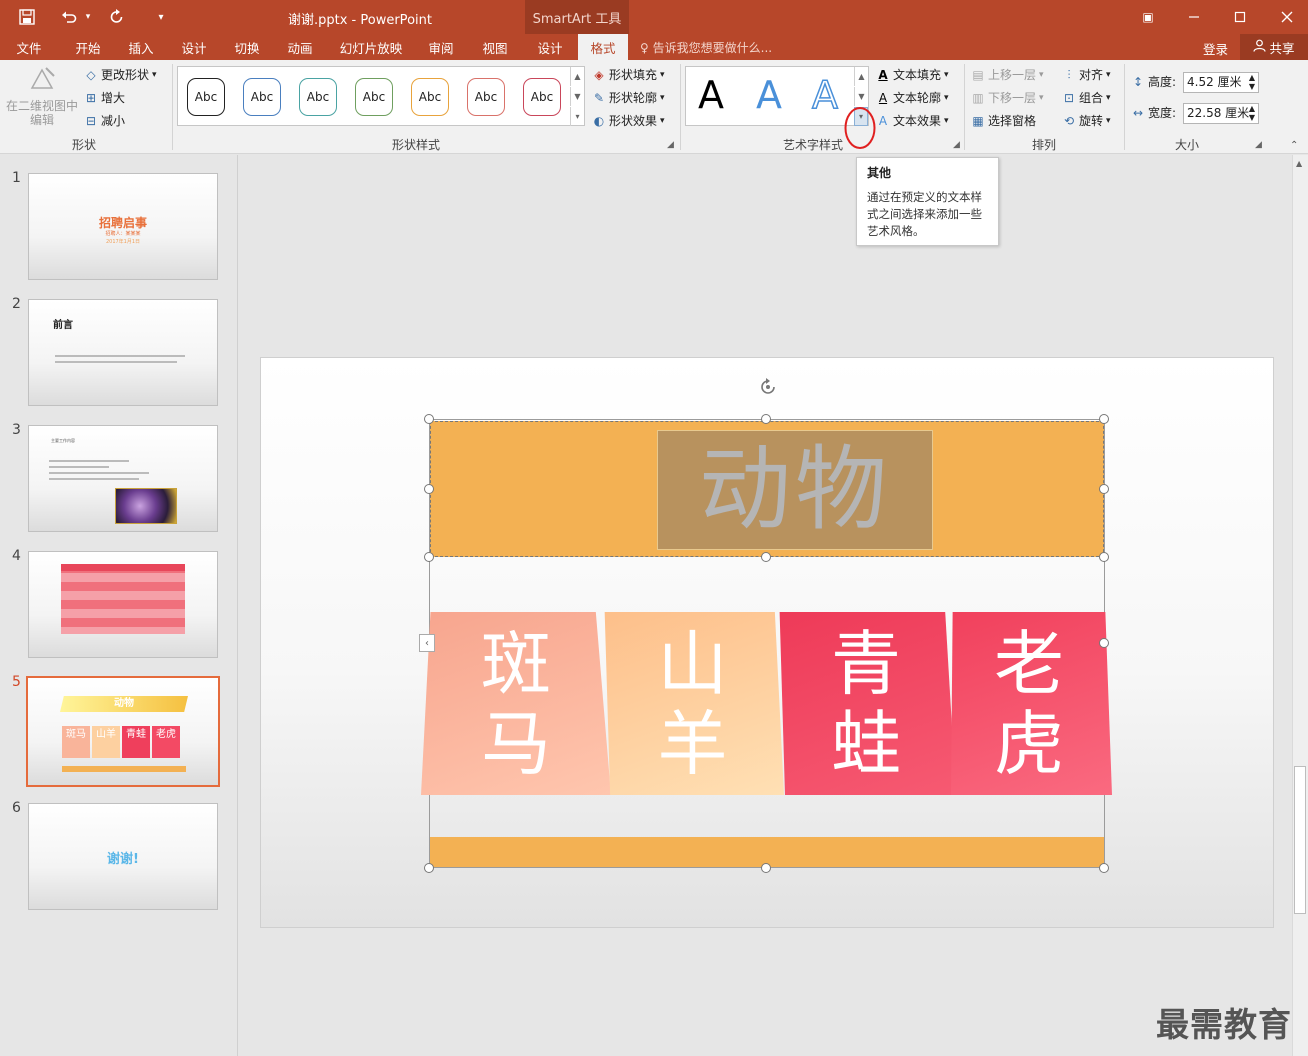  Describe the element at coordinates (1299, 163) in the screenshot. I see `scroll-up-icon: ▲` at that location.